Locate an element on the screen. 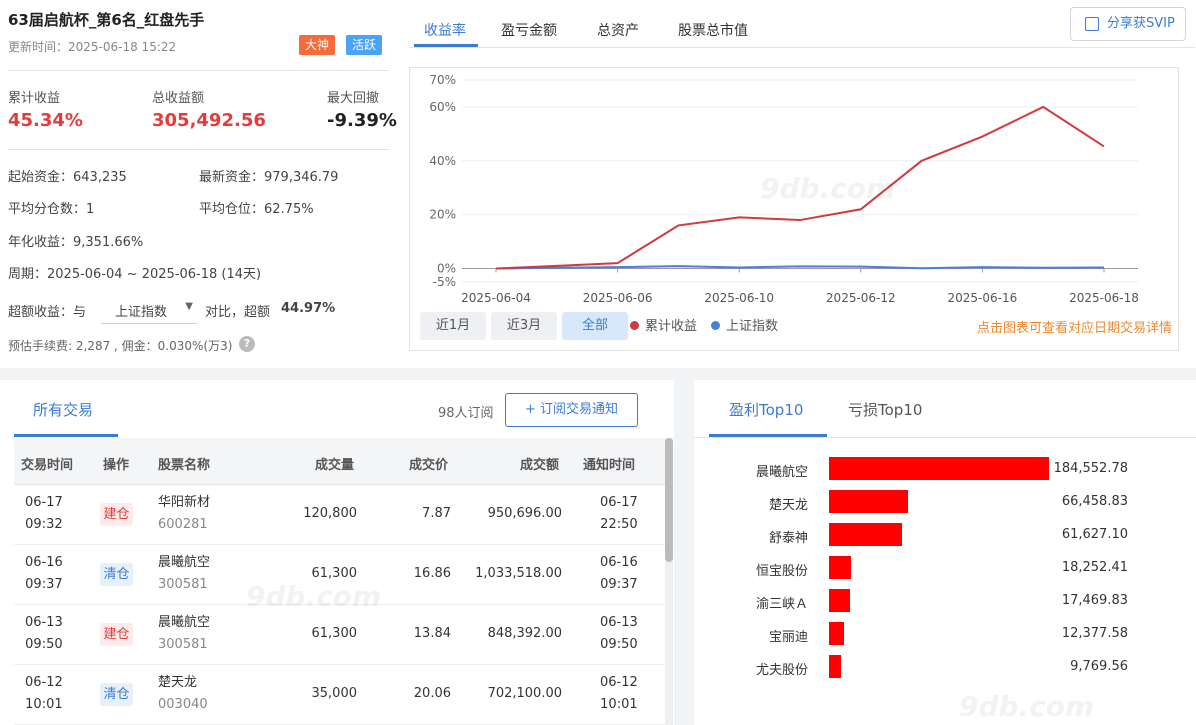 The height and width of the screenshot is (725, 1196). bar-label: 渝三峡Ａ is located at coordinates (781, 604).